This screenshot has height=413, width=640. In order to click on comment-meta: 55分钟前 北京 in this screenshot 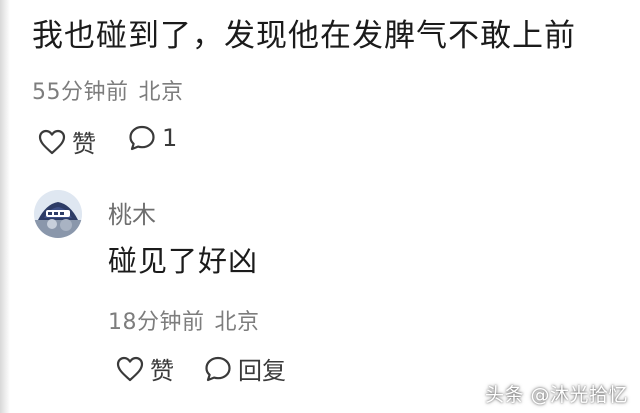, I will do `click(108, 90)`.